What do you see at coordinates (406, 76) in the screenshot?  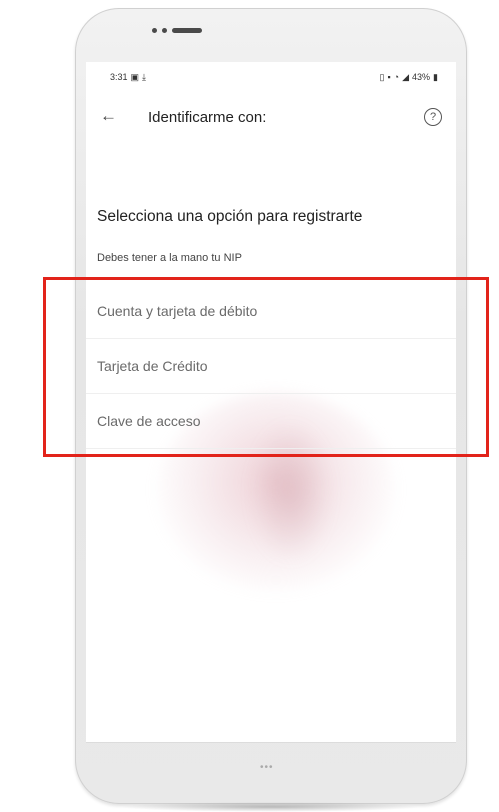 I see `signal-icon: ◢` at bounding box center [406, 76].